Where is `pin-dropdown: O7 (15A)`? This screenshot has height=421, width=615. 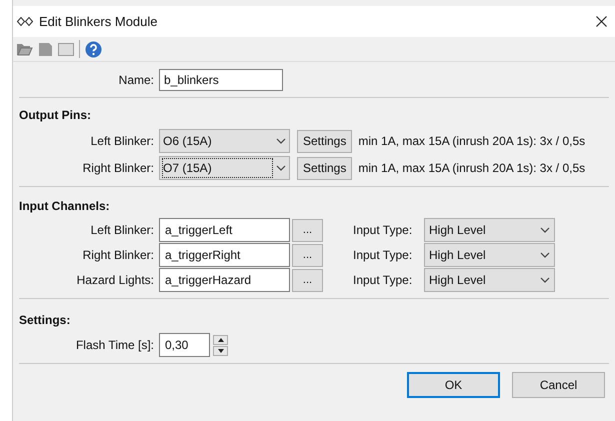 pin-dropdown: O7 (15A) is located at coordinates (224, 168).